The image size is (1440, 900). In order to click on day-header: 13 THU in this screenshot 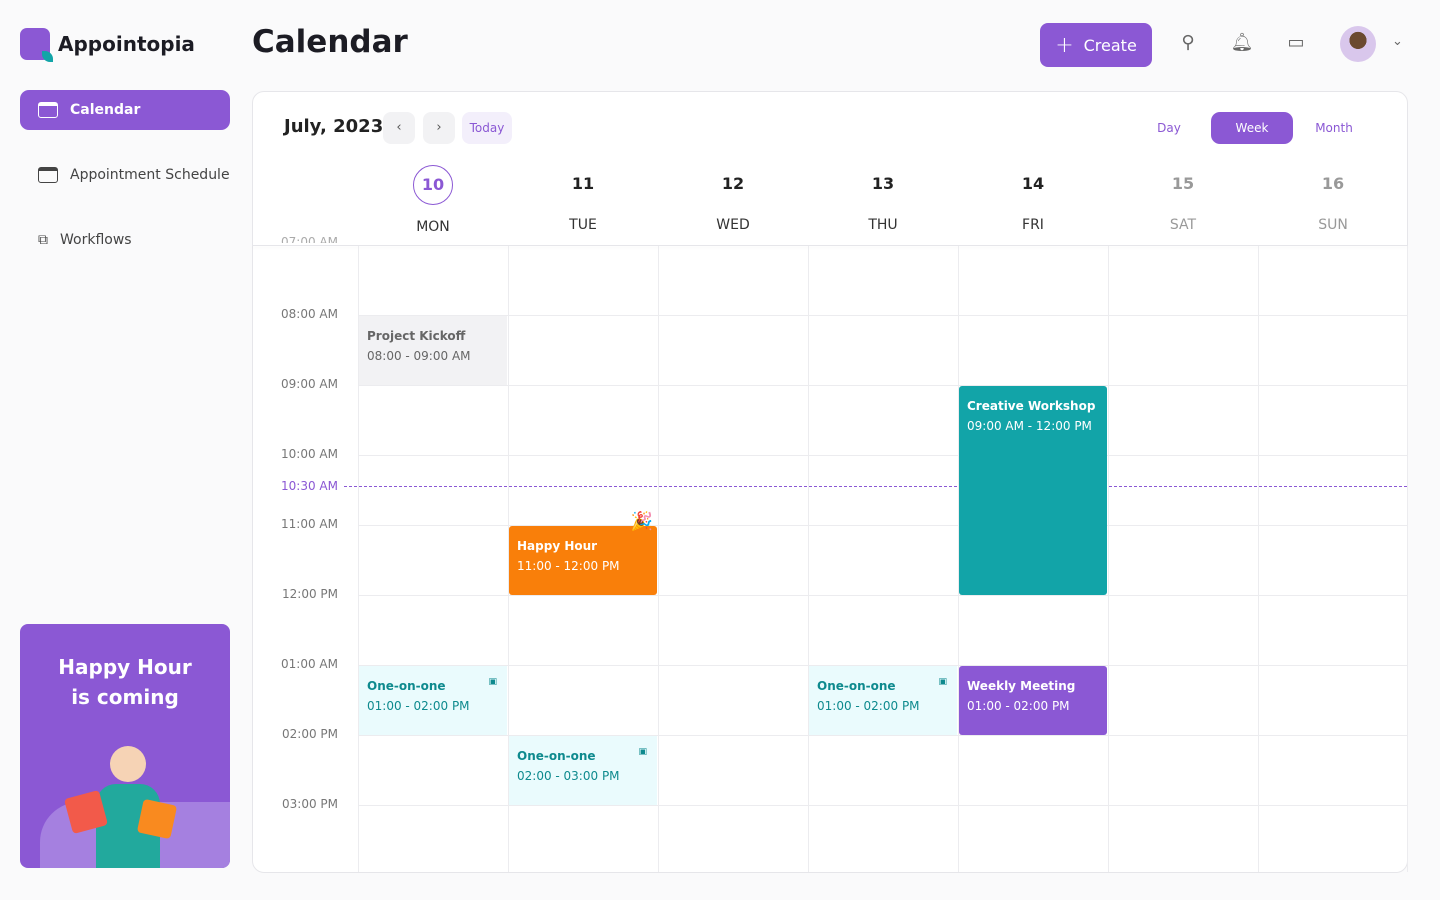, I will do `click(883, 199)`.